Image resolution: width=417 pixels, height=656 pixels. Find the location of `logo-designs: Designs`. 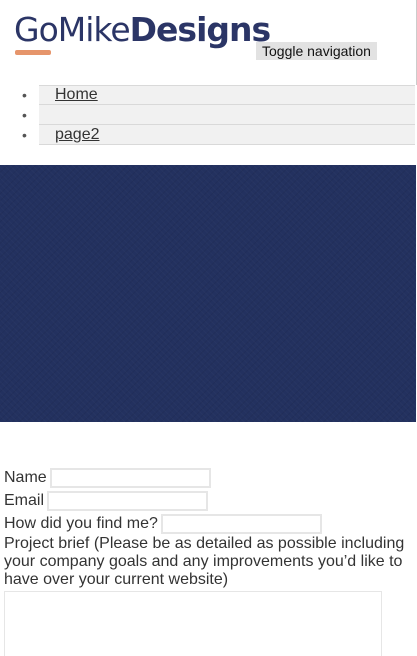

logo-designs: Designs is located at coordinates (200, 29).